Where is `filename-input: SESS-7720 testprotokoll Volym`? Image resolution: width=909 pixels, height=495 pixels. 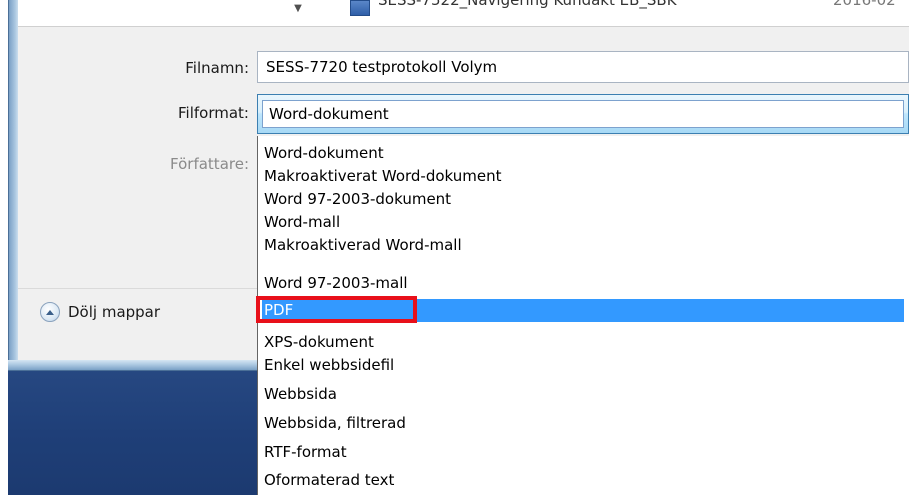
filename-input: SESS-7720 testprotokoll Volym is located at coordinates (583, 67).